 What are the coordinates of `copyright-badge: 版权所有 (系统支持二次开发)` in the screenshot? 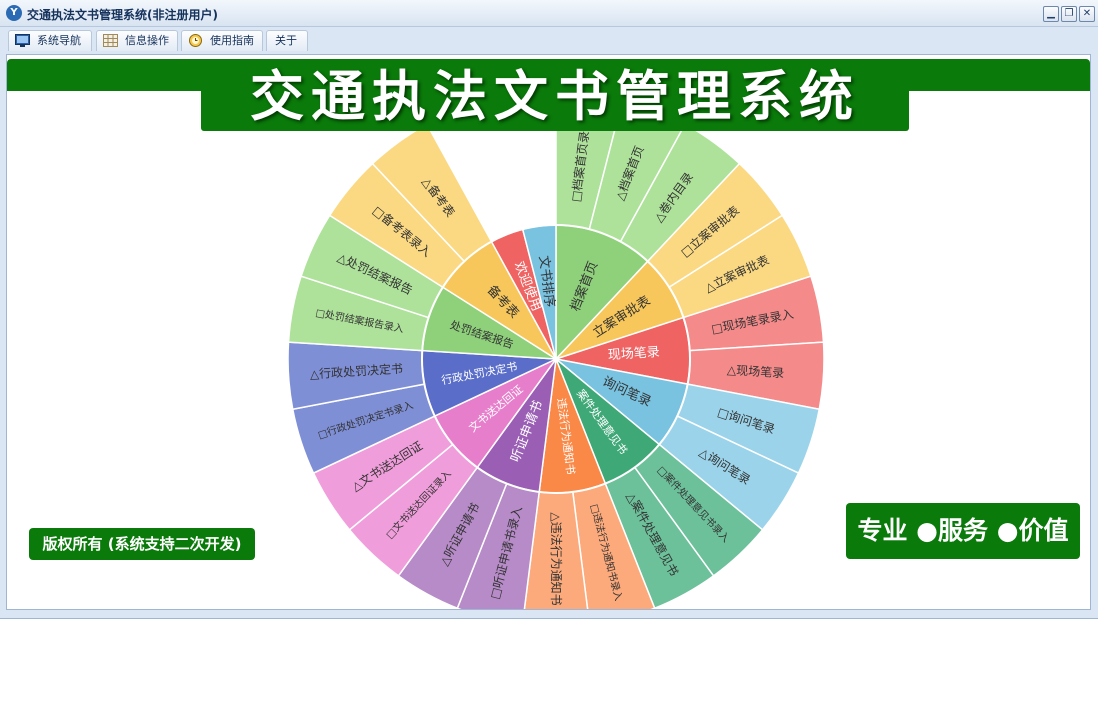 It's located at (142, 544).